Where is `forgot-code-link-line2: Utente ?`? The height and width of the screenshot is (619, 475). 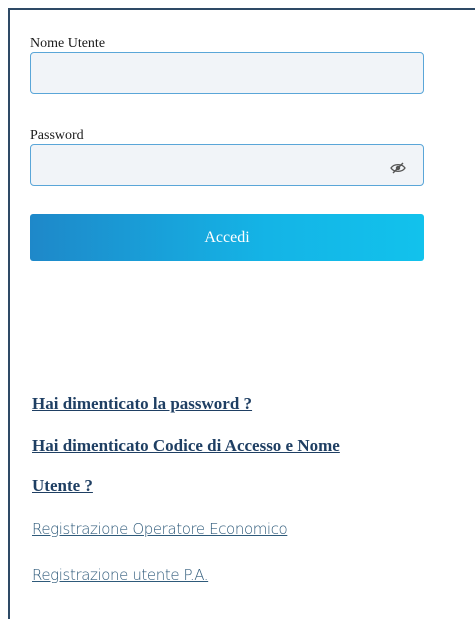
forgot-code-link-line2: Utente ? is located at coordinates (62, 486).